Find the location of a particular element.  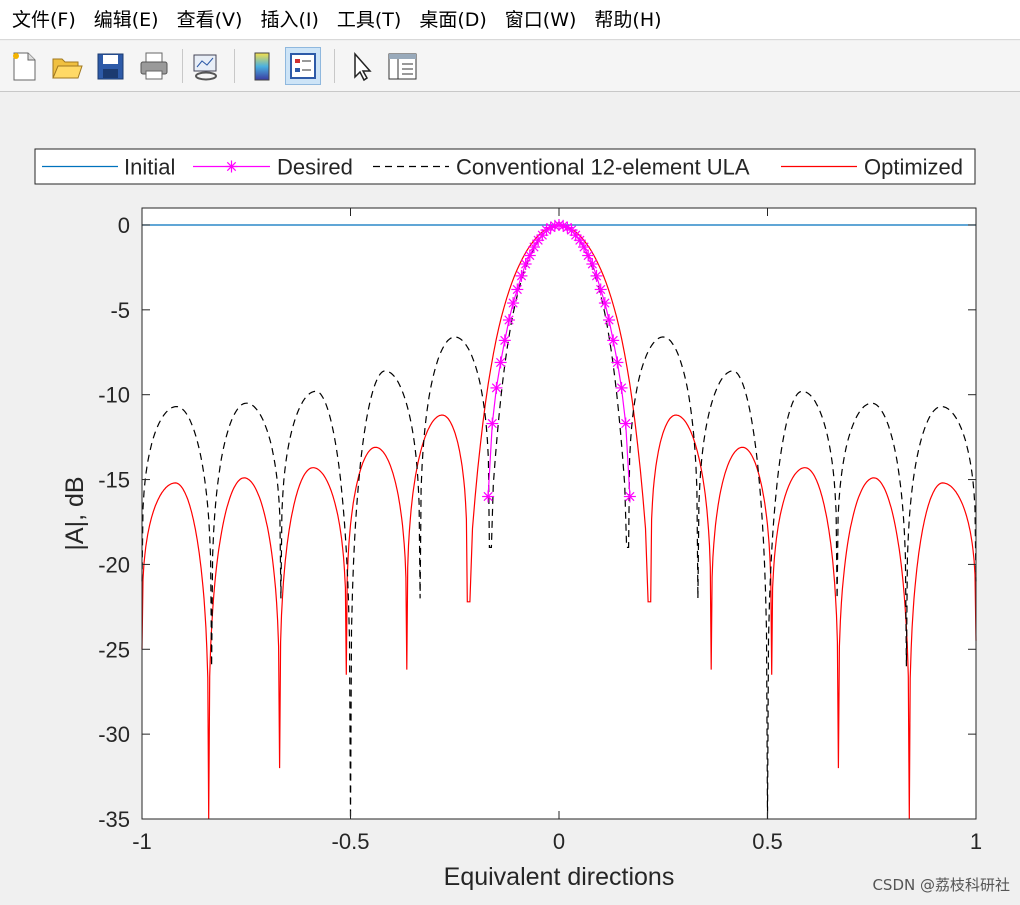

new-file-icon is located at coordinates (24, 66).